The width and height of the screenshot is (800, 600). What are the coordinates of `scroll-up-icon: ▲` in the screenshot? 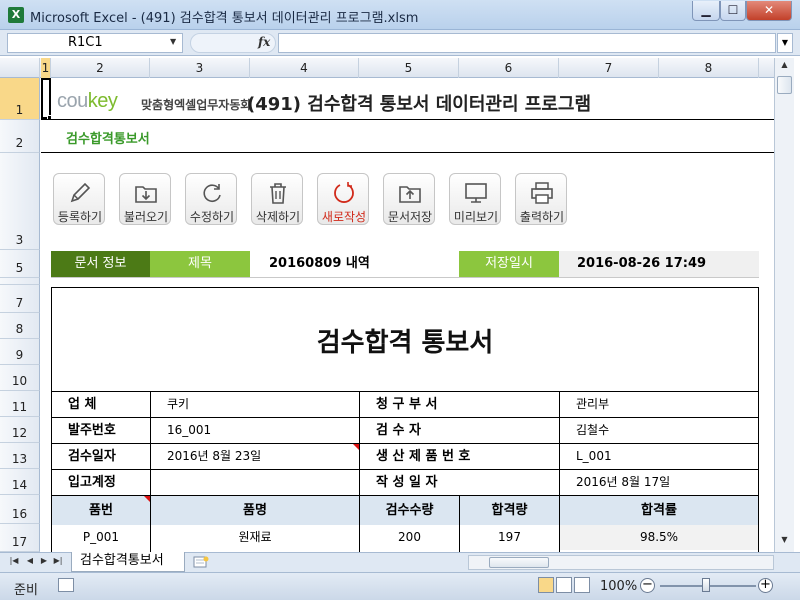 It's located at (784, 67).